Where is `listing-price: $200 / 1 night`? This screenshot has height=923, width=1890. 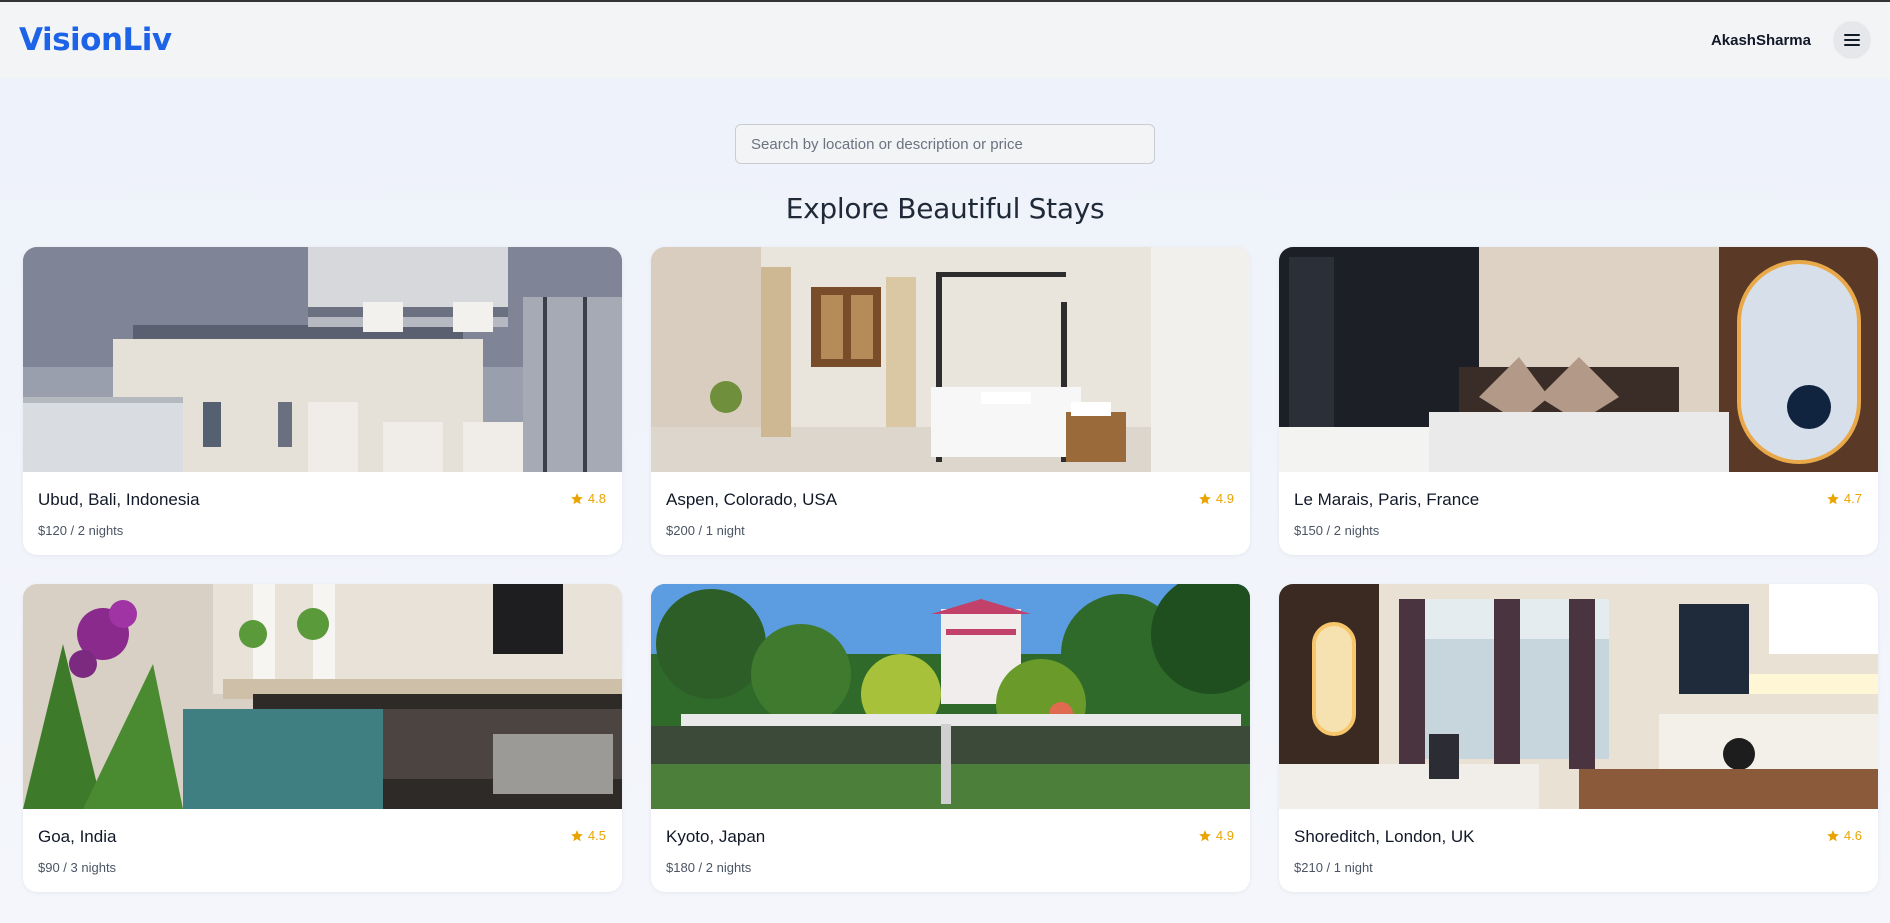 listing-price: $200 / 1 night is located at coordinates (705, 530).